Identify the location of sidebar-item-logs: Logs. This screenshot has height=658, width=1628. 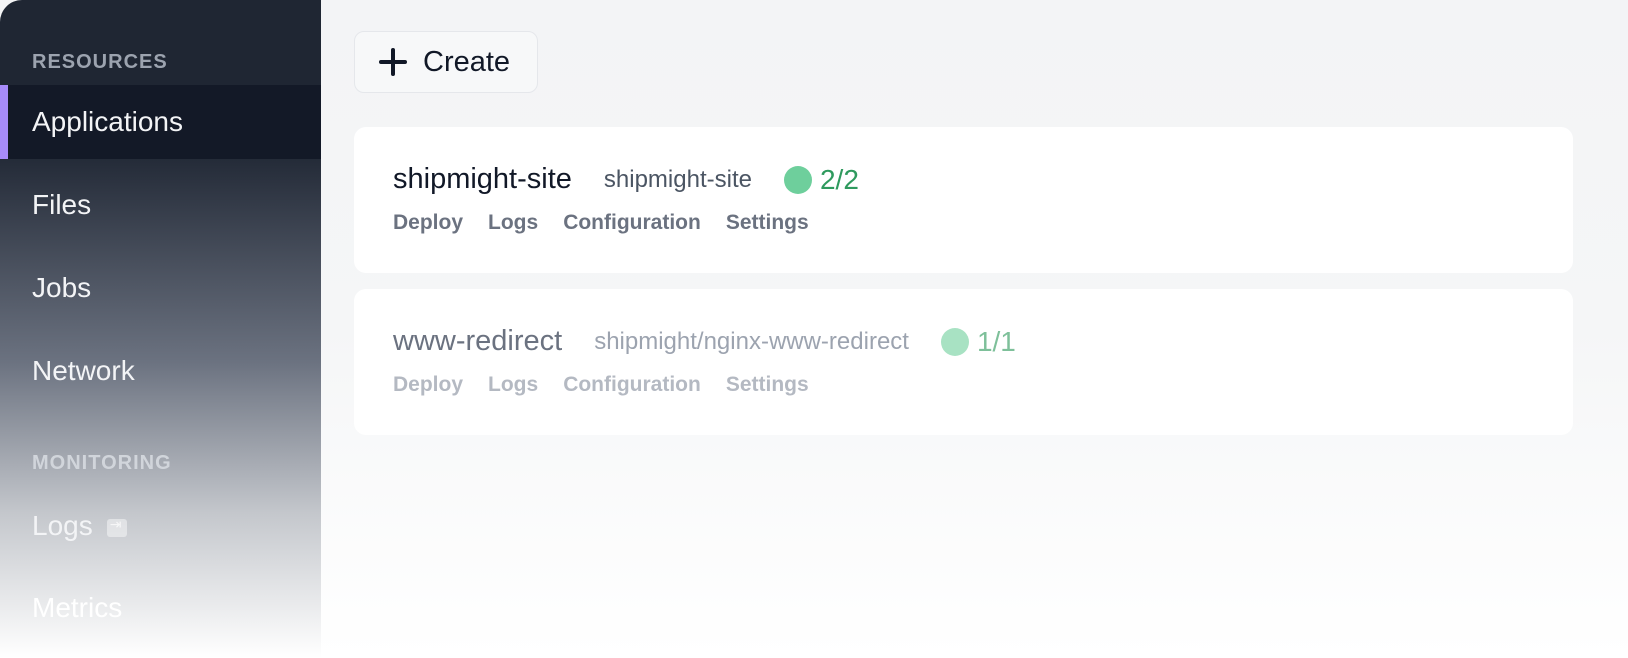
(160, 526).